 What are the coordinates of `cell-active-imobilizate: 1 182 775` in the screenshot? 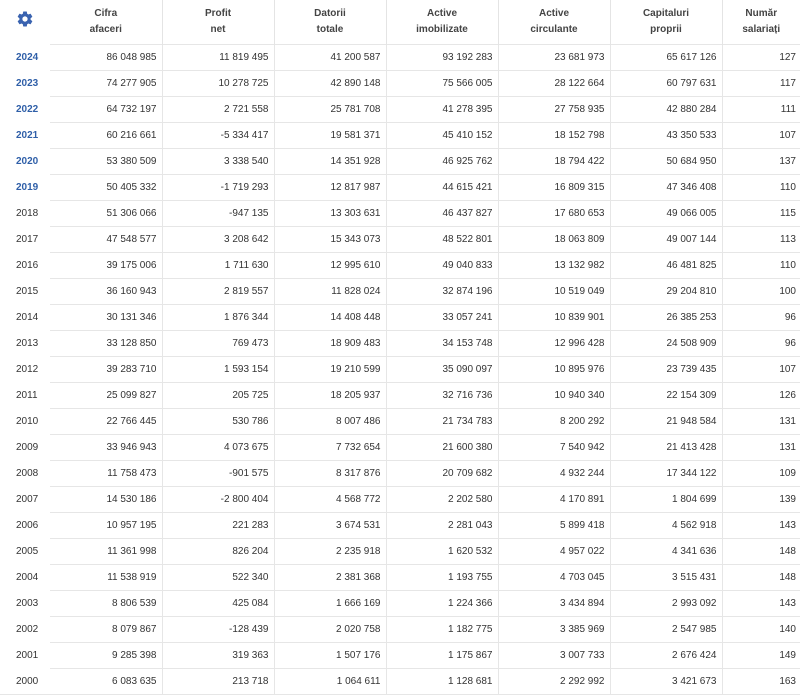 It's located at (442, 630).